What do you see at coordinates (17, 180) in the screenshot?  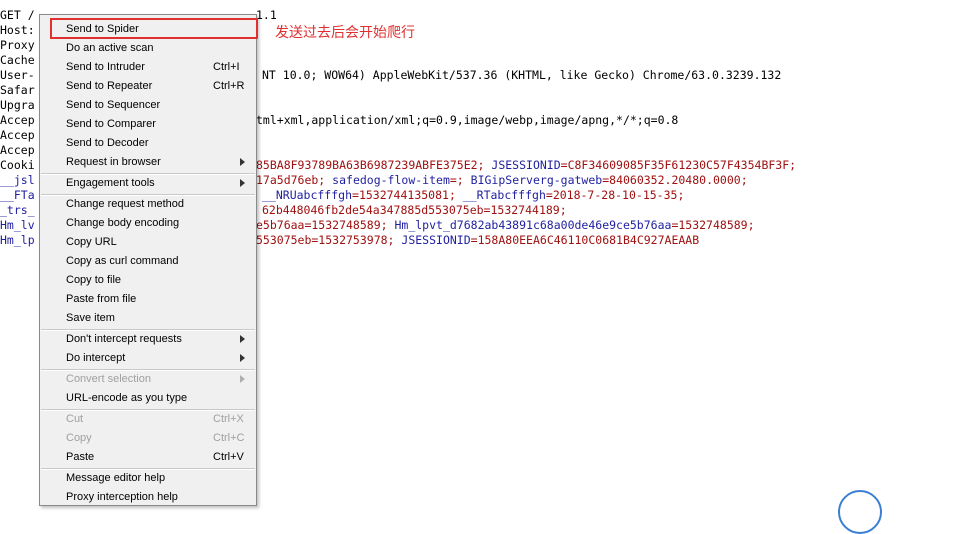 I see `cookie-line: __jsl` at bounding box center [17, 180].